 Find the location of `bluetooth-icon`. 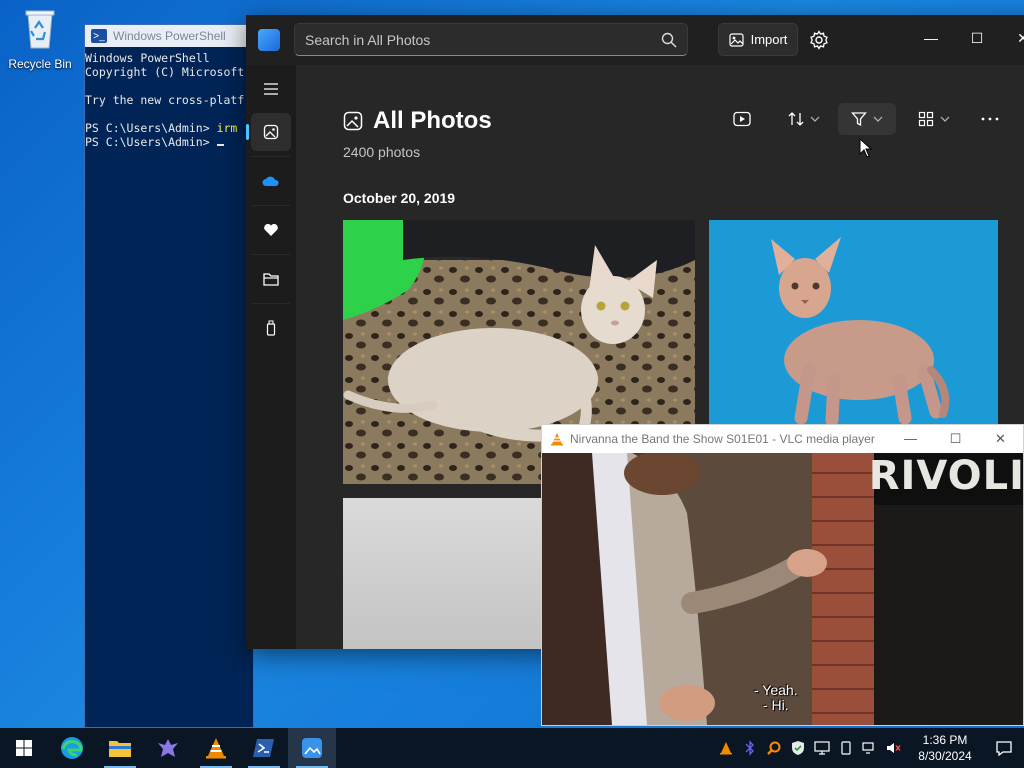

bluetooth-icon is located at coordinates (749, 748).